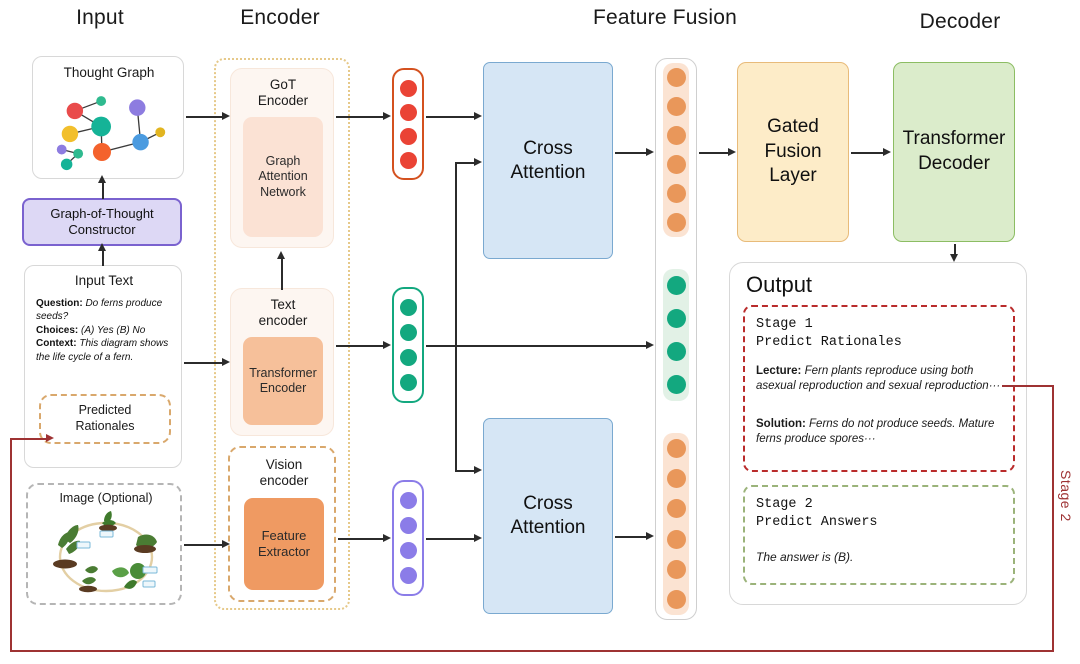 Image resolution: width=1080 pixels, height=664 pixels. Describe the element at coordinates (57, 330) in the screenshot. I see `choices-label: Choices:` at that location.